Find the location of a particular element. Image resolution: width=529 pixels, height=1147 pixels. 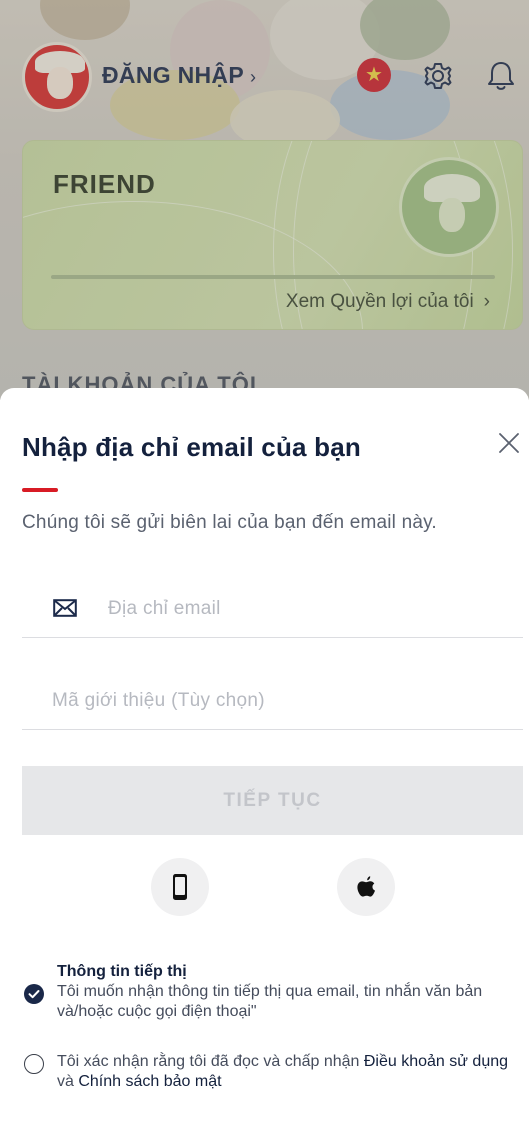

apple-icon is located at coordinates (366, 886).